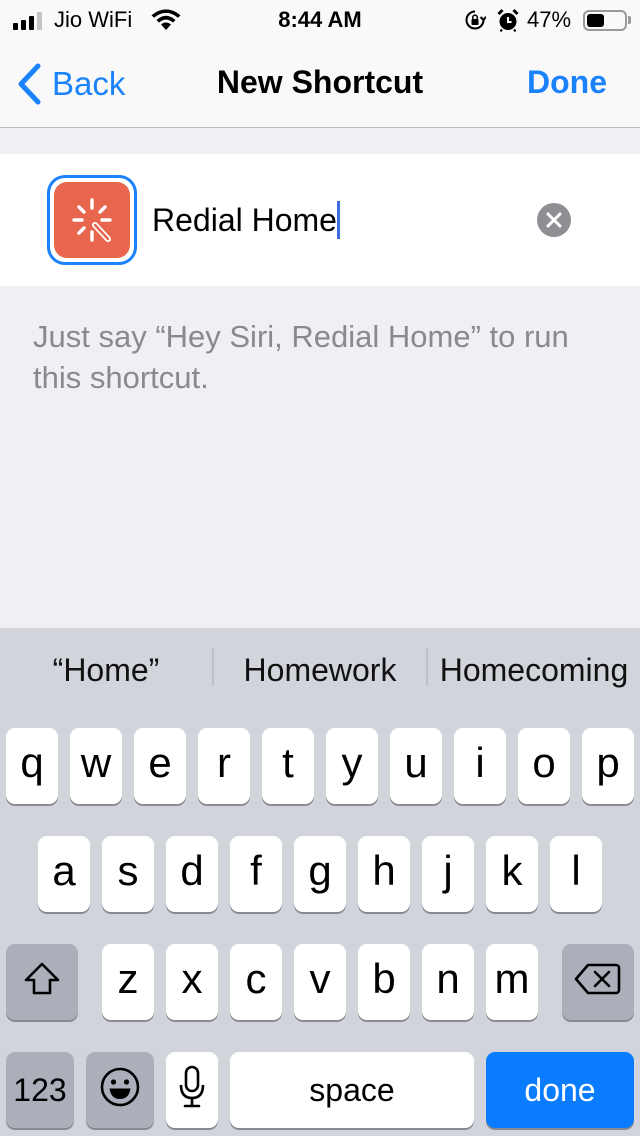 The height and width of the screenshot is (1136, 640). What do you see at coordinates (89, 83) in the screenshot?
I see `back-button-label: Back` at bounding box center [89, 83].